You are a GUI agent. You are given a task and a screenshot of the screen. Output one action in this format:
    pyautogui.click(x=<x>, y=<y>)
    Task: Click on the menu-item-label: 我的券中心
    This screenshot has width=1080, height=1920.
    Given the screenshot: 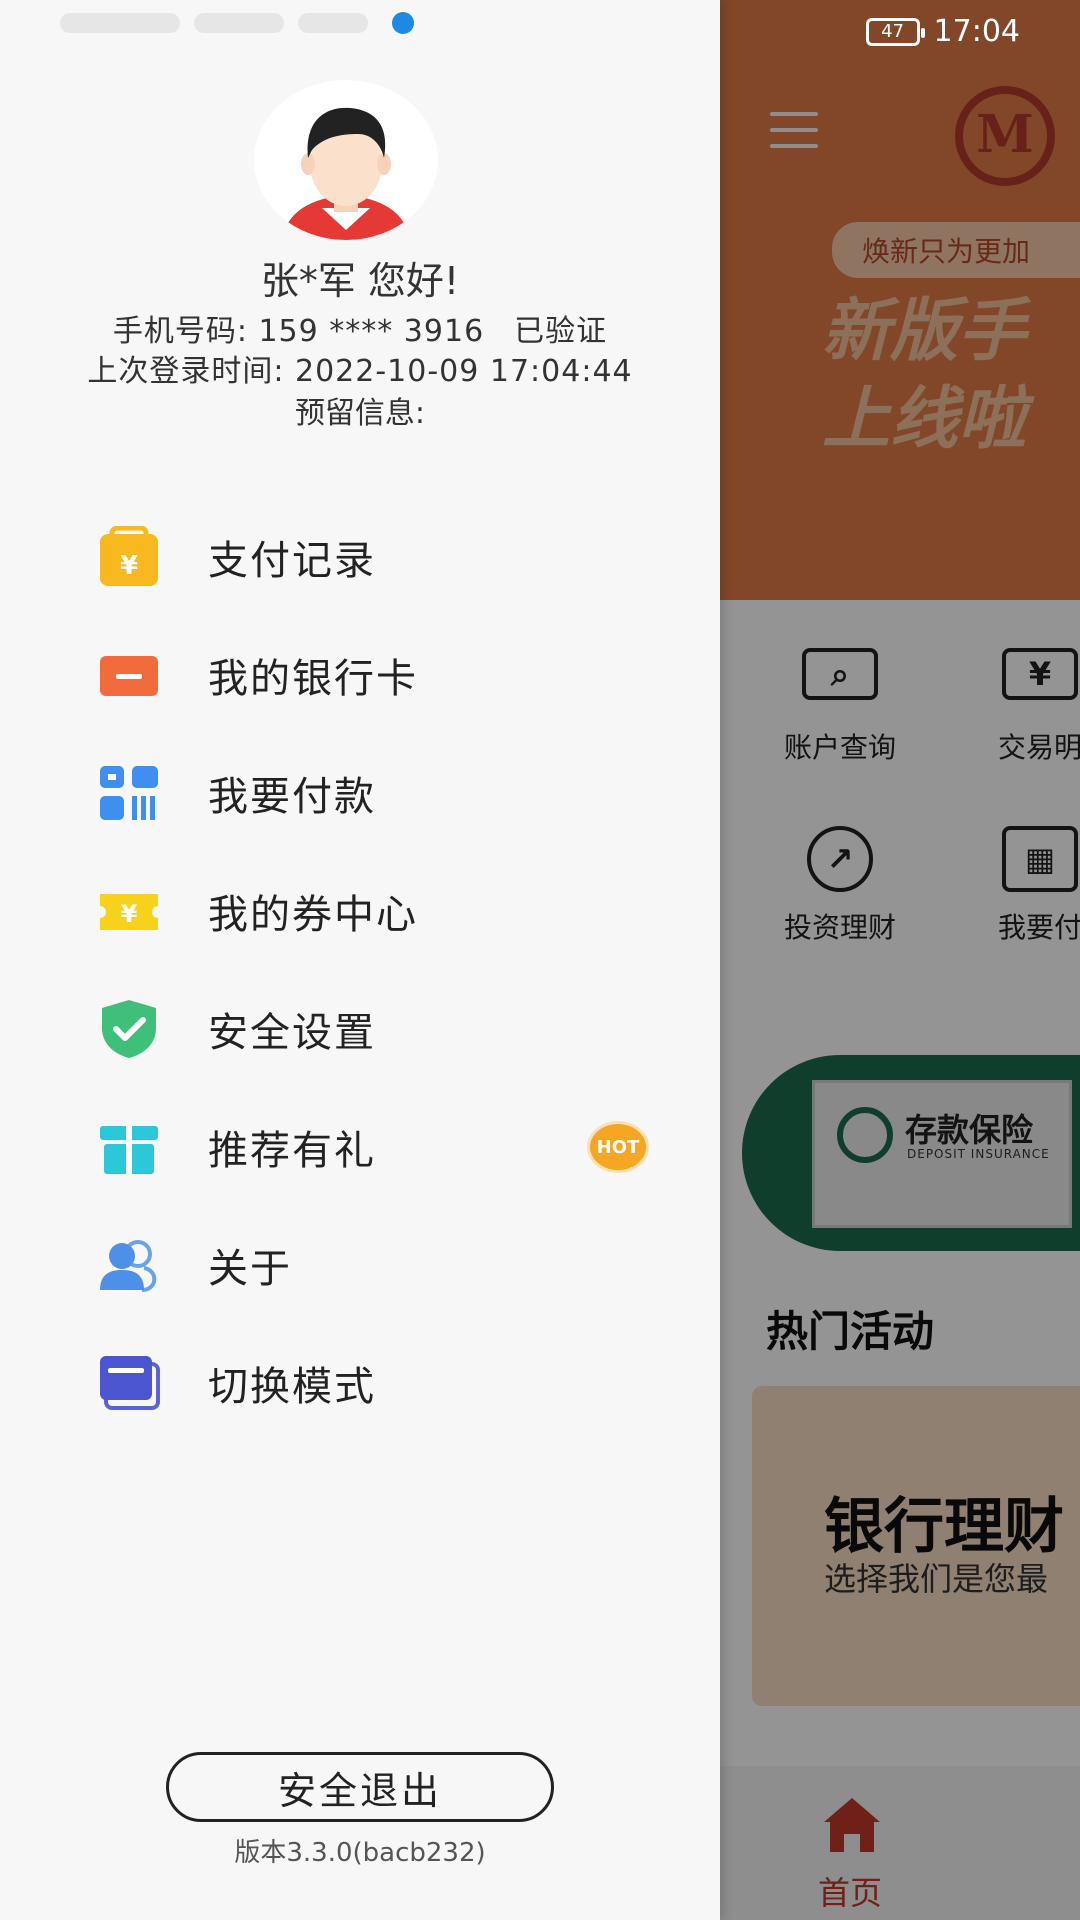 What is the action you would take?
    pyautogui.click(x=313, y=915)
    